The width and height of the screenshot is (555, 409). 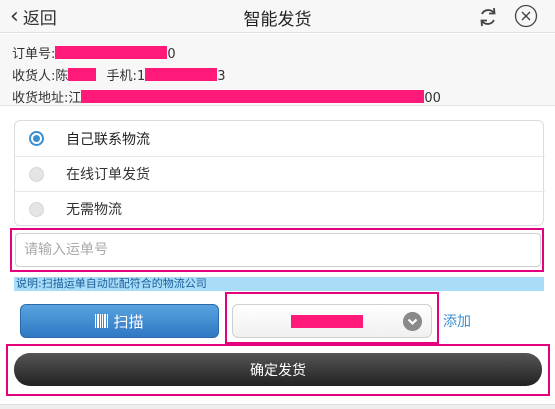 I want to click on phone-prefix: 1, so click(x=141, y=76).